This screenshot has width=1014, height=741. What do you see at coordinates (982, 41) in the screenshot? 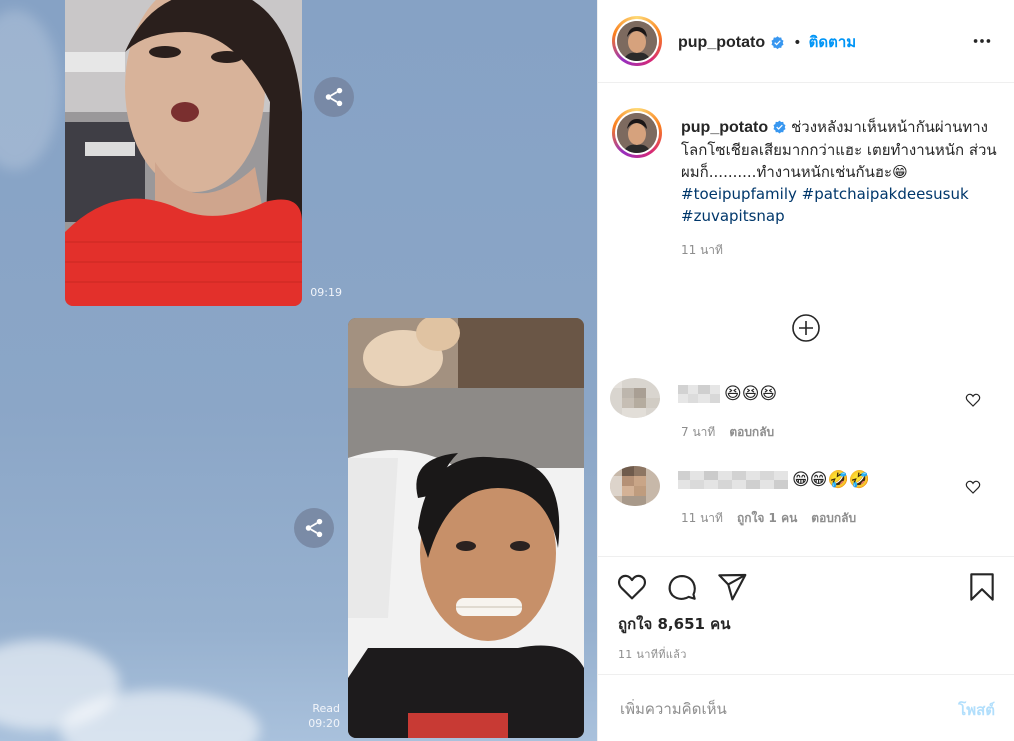
I see `more-options-icon` at bounding box center [982, 41].